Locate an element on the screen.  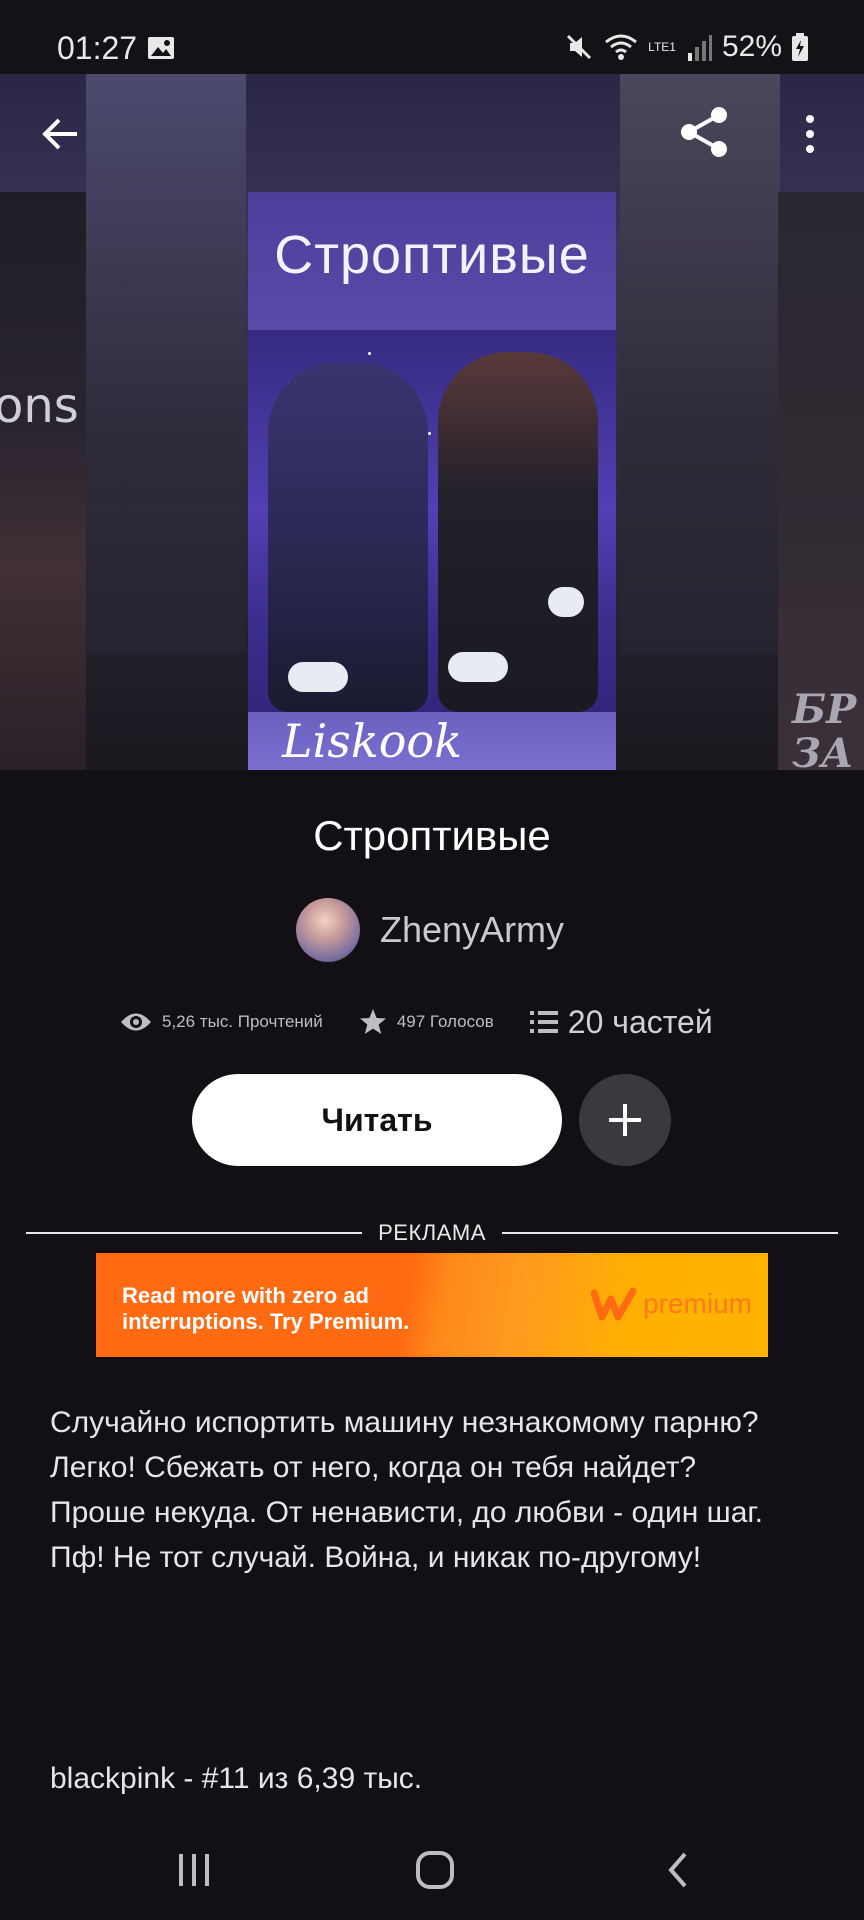
wifi-icon is located at coordinates (621, 47).